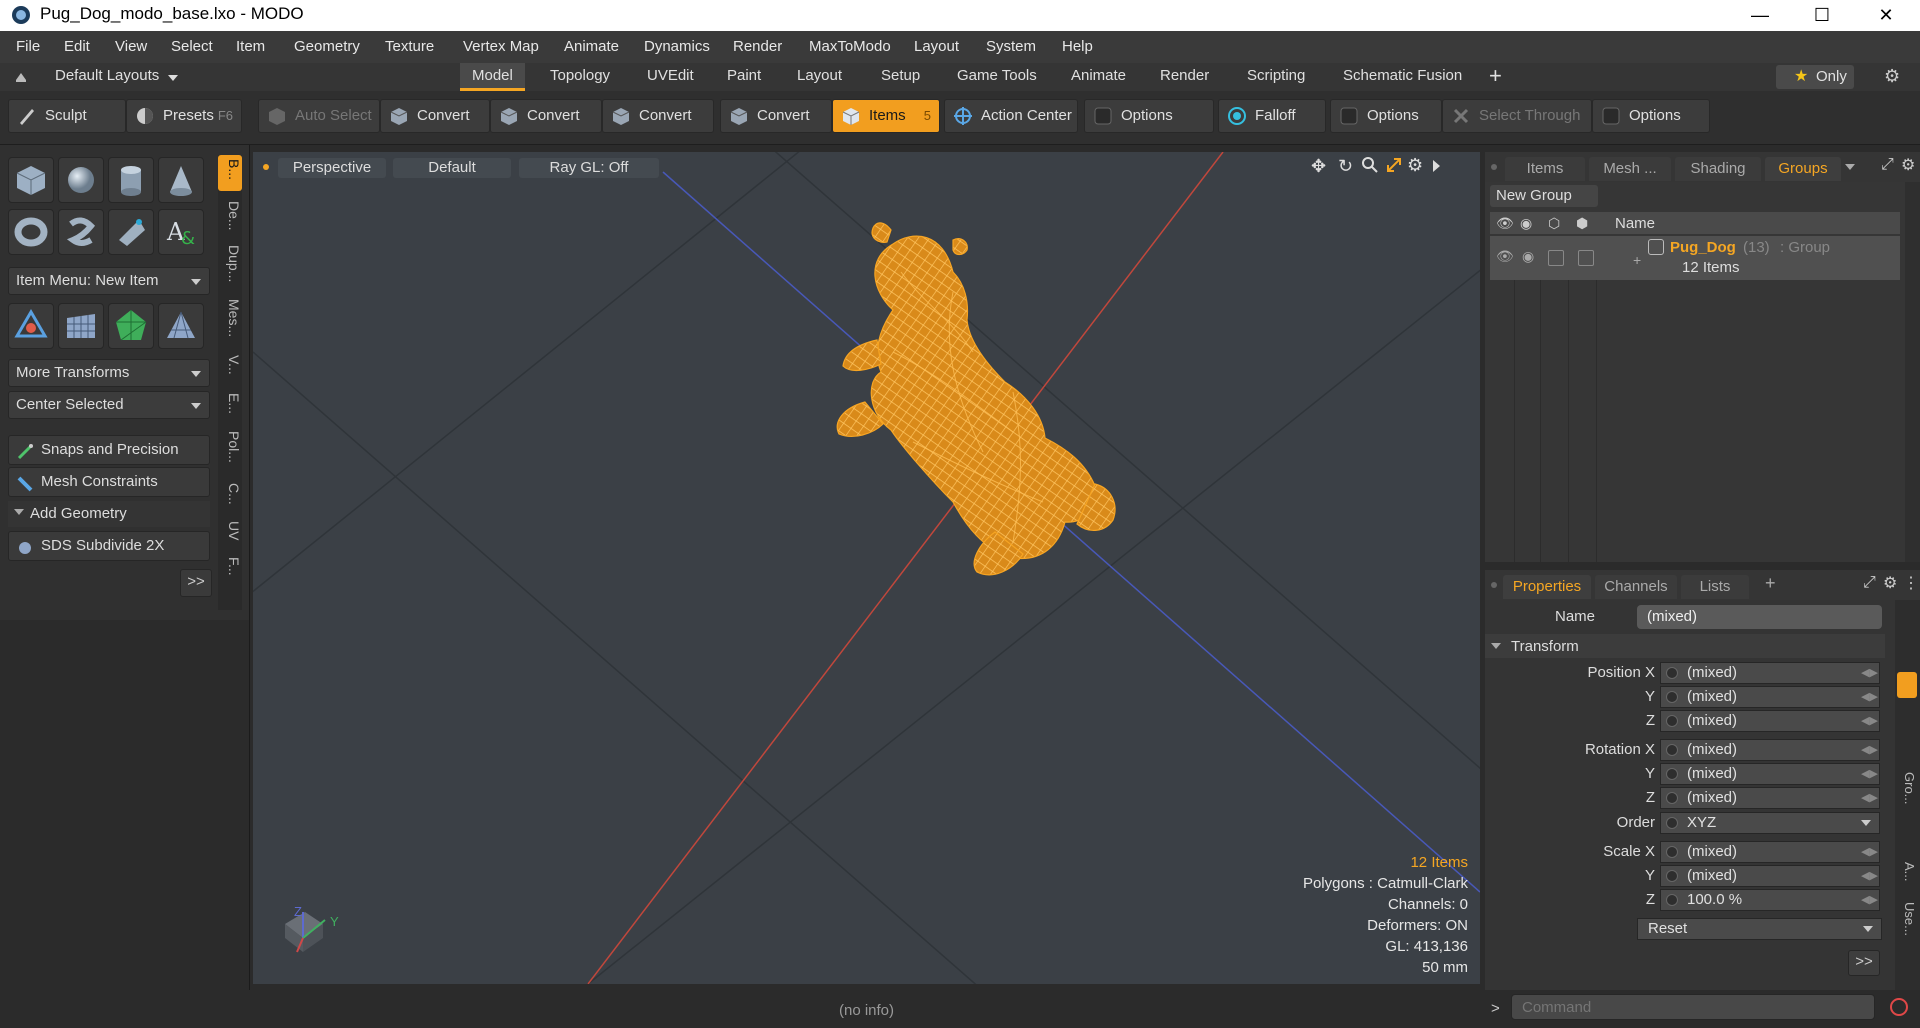 The height and width of the screenshot is (1028, 1920). I want to click on cylinder-primitive-icon, so click(131, 180).